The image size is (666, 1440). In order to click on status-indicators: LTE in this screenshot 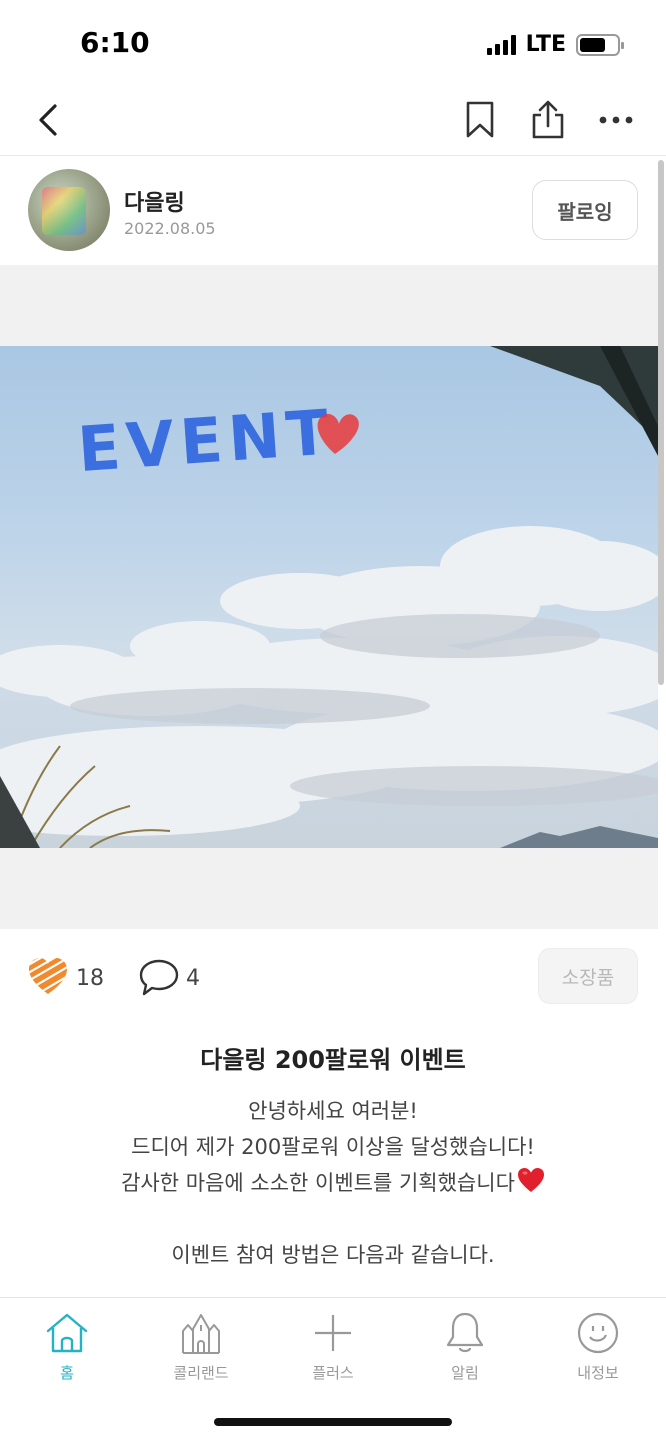, I will do `click(555, 44)`.